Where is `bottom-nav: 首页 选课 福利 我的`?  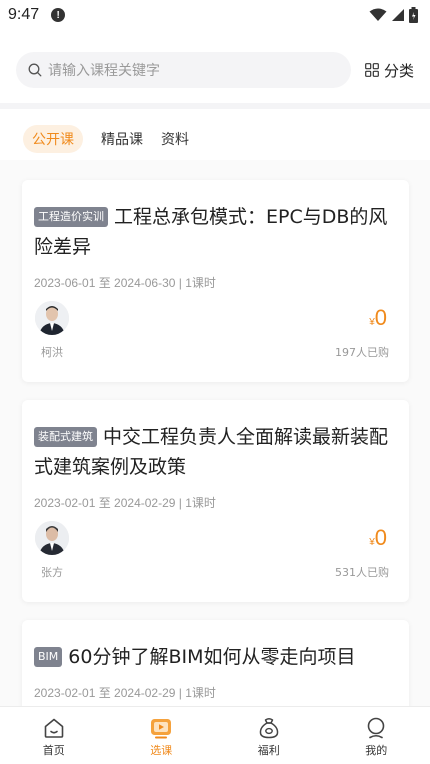
bottom-nav: 首页 选课 福利 我的 is located at coordinates (215, 735).